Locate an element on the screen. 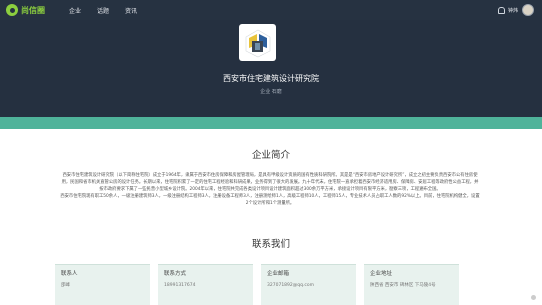  user-name: 钟炜 is located at coordinates (513, 10).